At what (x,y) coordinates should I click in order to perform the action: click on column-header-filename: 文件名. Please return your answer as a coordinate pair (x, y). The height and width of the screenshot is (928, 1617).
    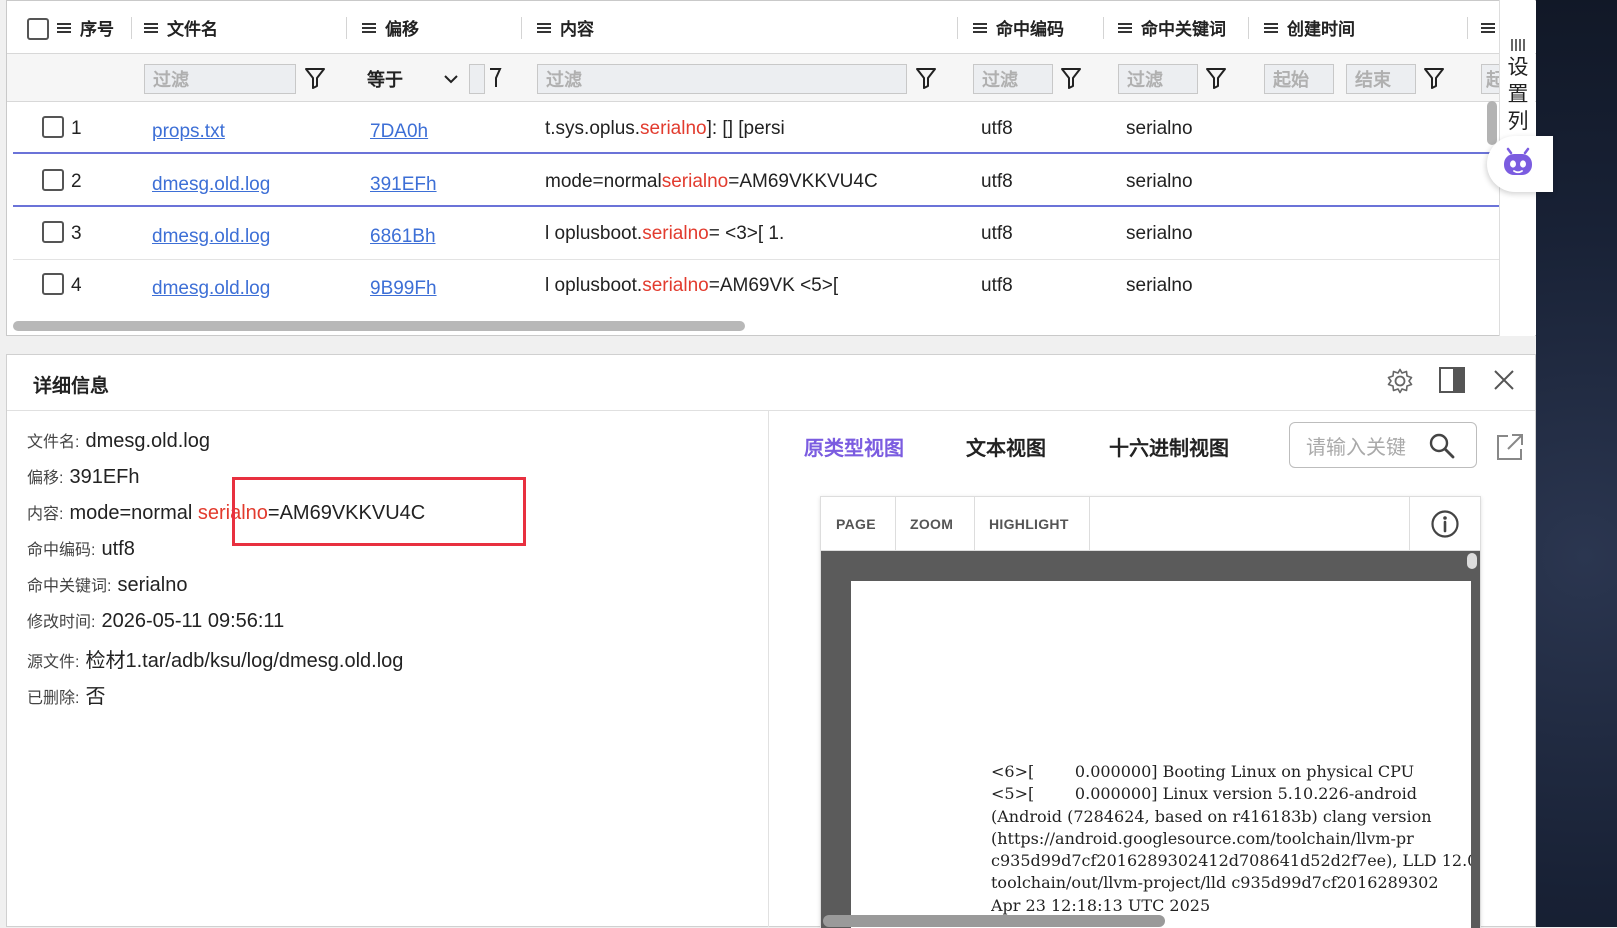
    Looking at the image, I should click on (181, 27).